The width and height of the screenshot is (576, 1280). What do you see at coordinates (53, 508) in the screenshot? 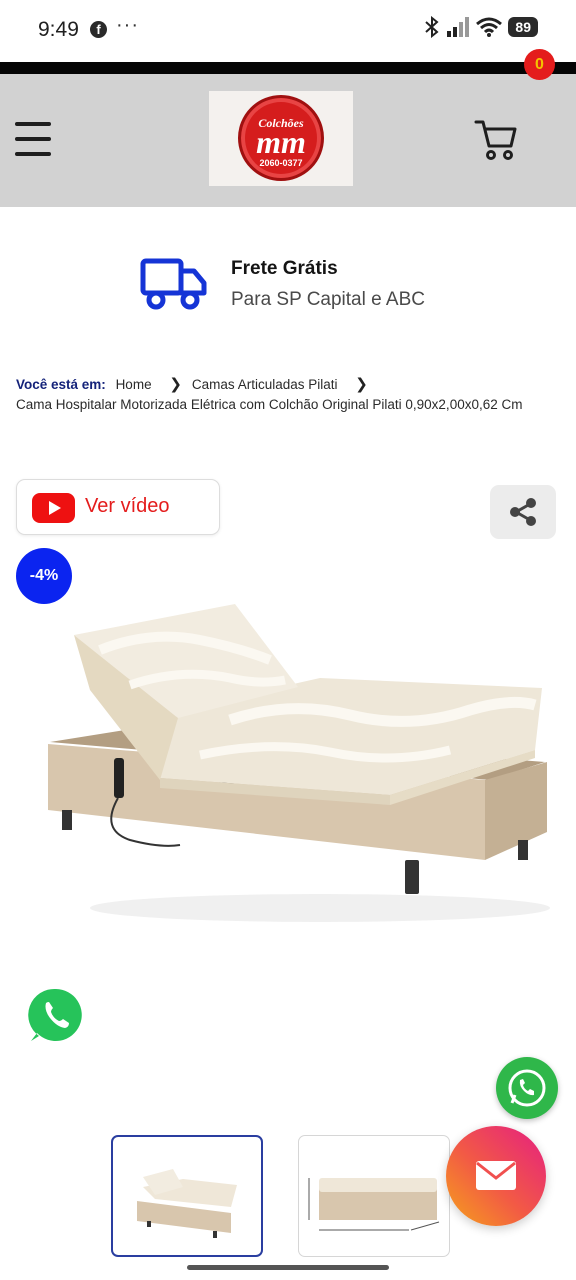
I see `youtube-icon` at bounding box center [53, 508].